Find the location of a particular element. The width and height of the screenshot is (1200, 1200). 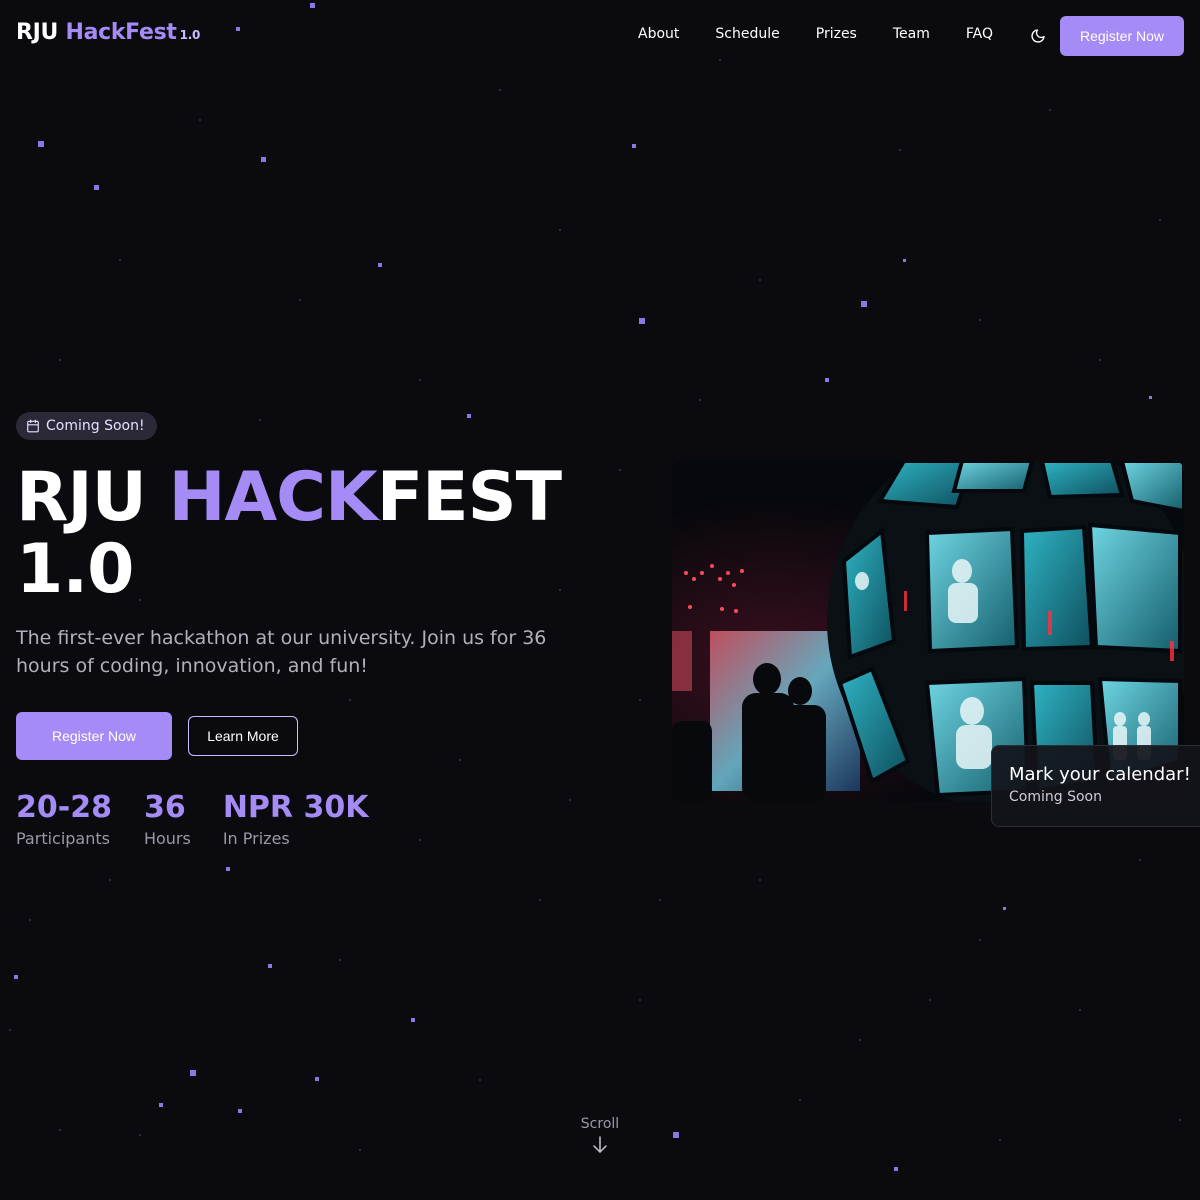

stat-label: Participants is located at coordinates (63, 838).